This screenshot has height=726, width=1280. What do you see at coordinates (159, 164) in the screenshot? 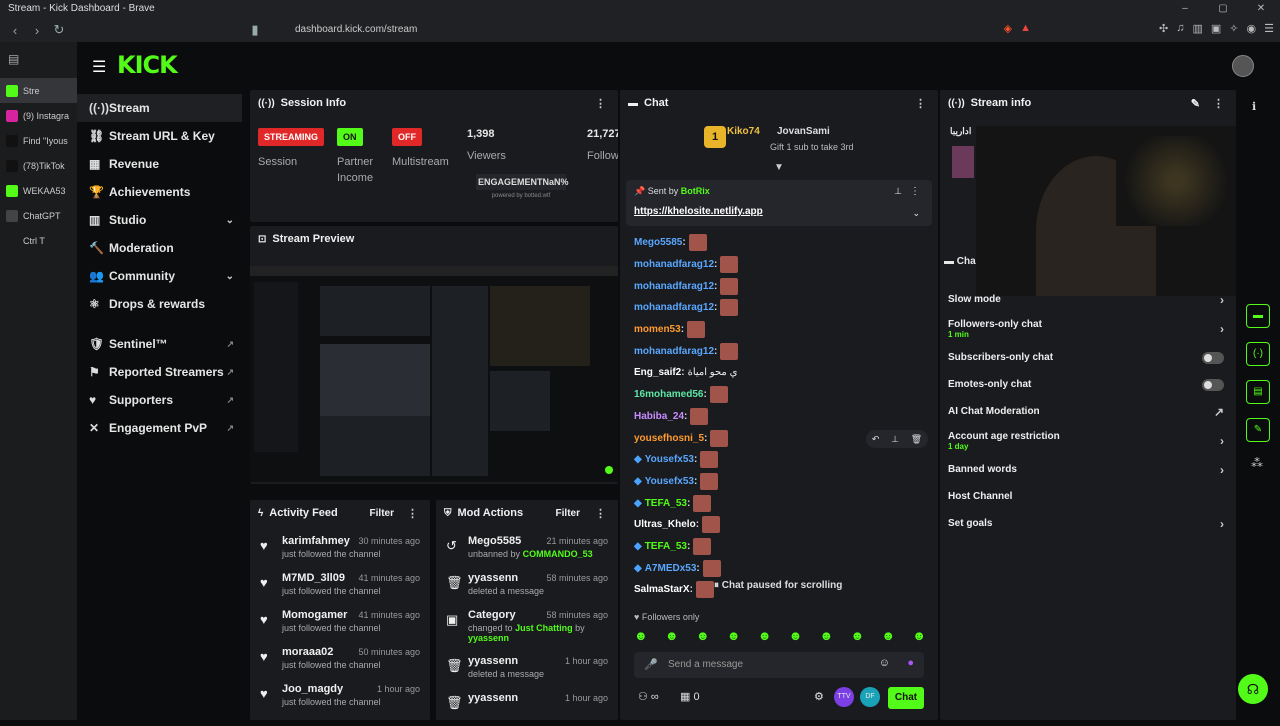
I see `sidebar-item-revenue: ▦ Revenue` at bounding box center [159, 164].